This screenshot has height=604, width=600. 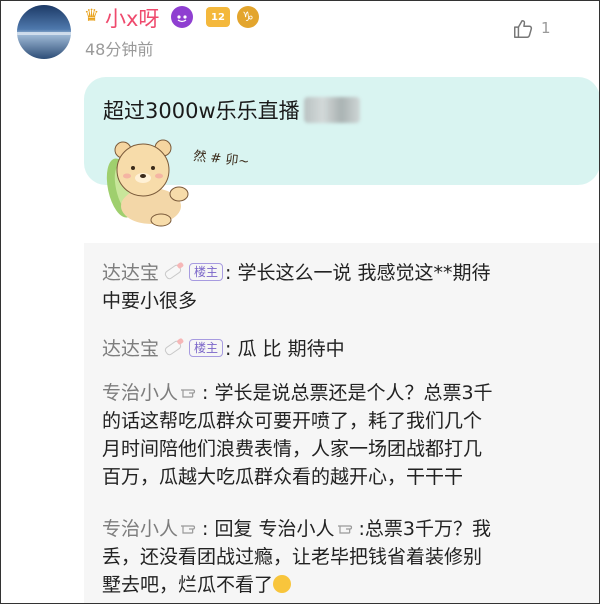 What do you see at coordinates (182, 17) in the screenshot?
I see `devil-badge-icon` at bounding box center [182, 17].